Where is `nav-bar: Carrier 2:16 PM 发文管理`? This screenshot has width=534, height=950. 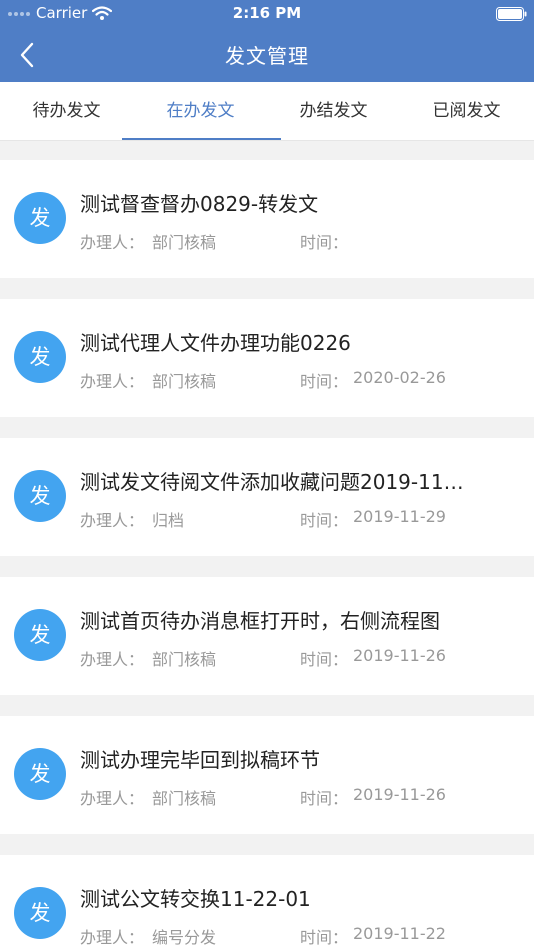 nav-bar: Carrier 2:16 PM 发文管理 is located at coordinates (267, 41).